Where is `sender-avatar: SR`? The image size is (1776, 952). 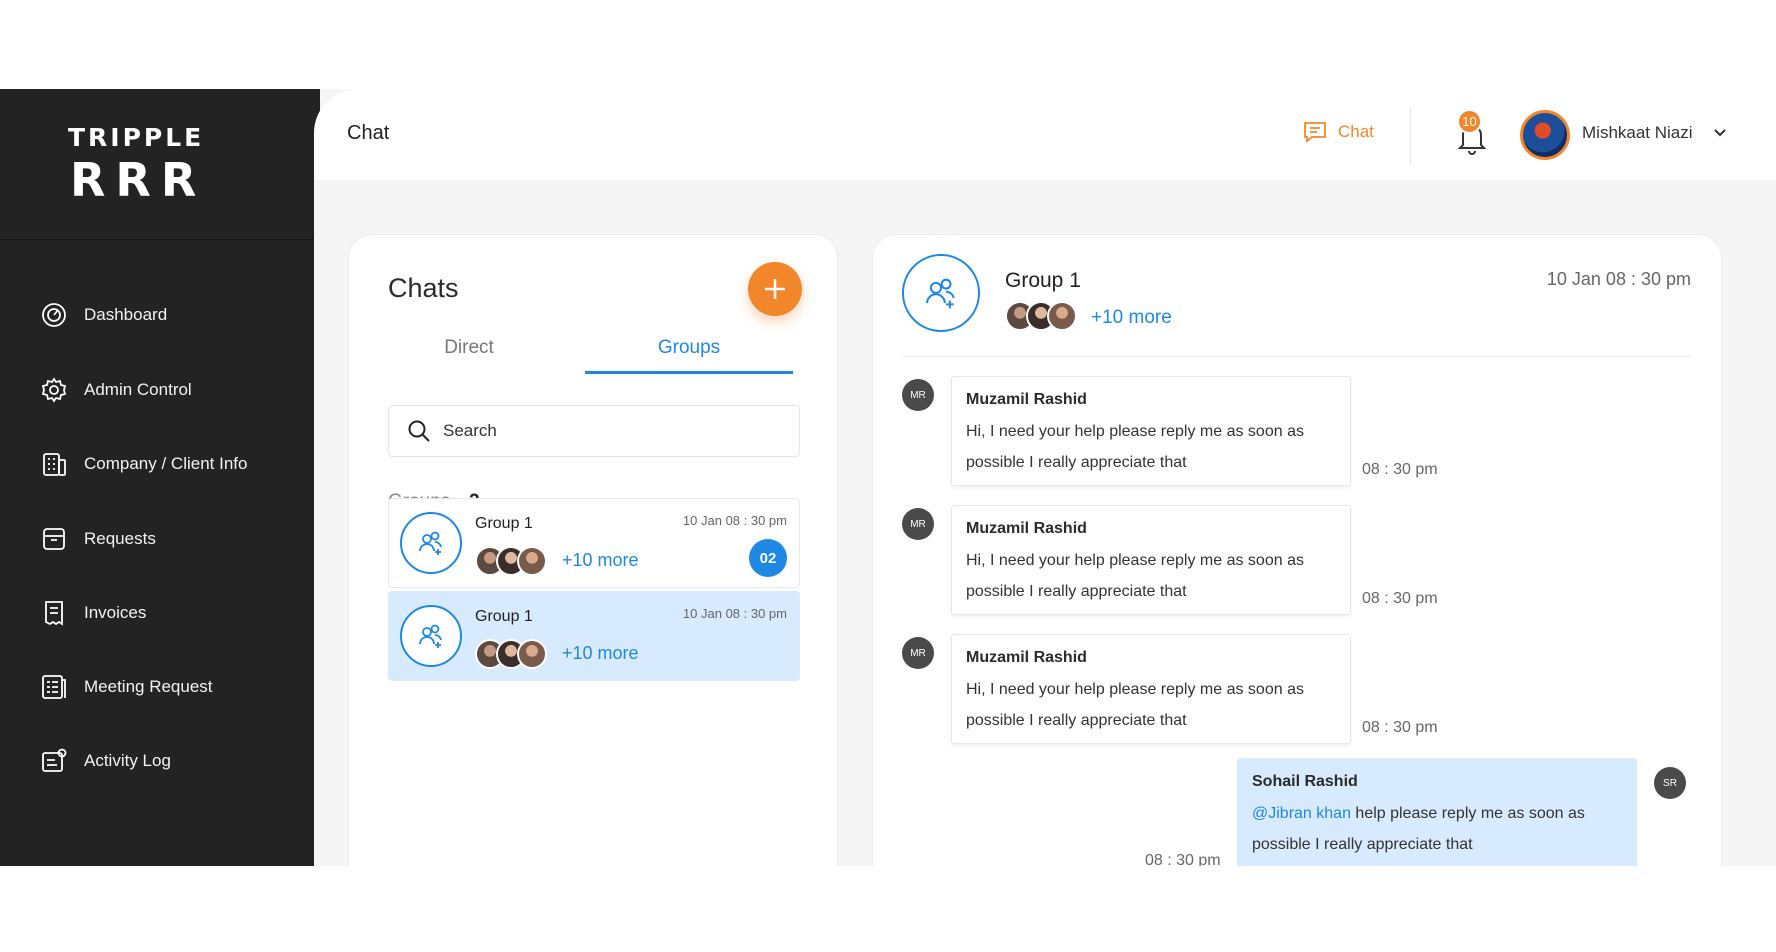
sender-avatar: SR is located at coordinates (1670, 783).